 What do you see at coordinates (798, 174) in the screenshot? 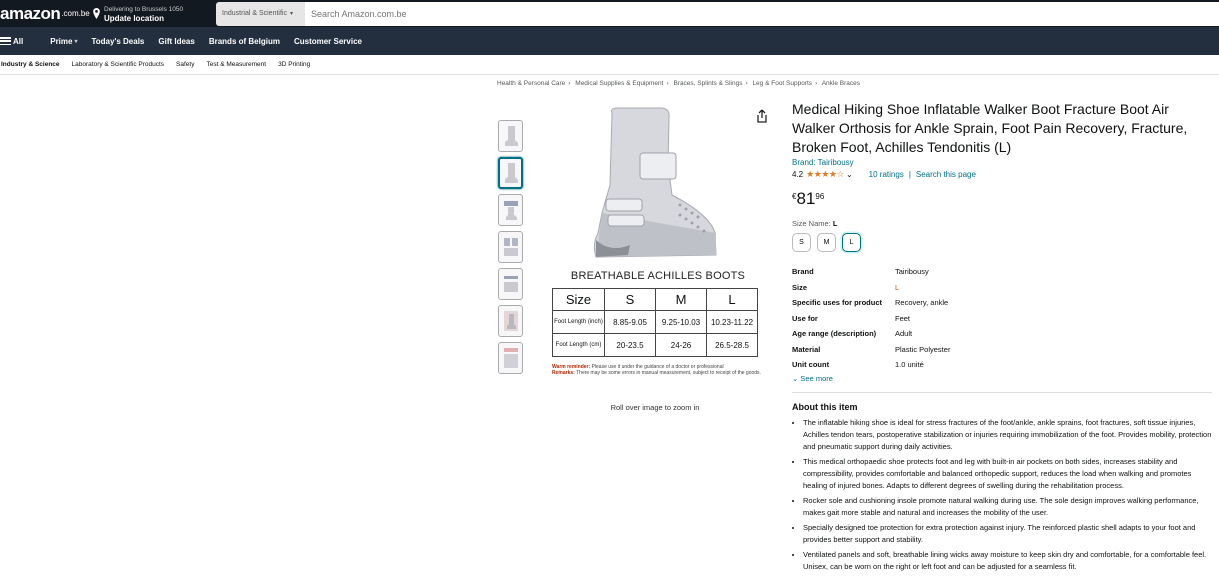
I see `rating-value: 4.2` at bounding box center [798, 174].